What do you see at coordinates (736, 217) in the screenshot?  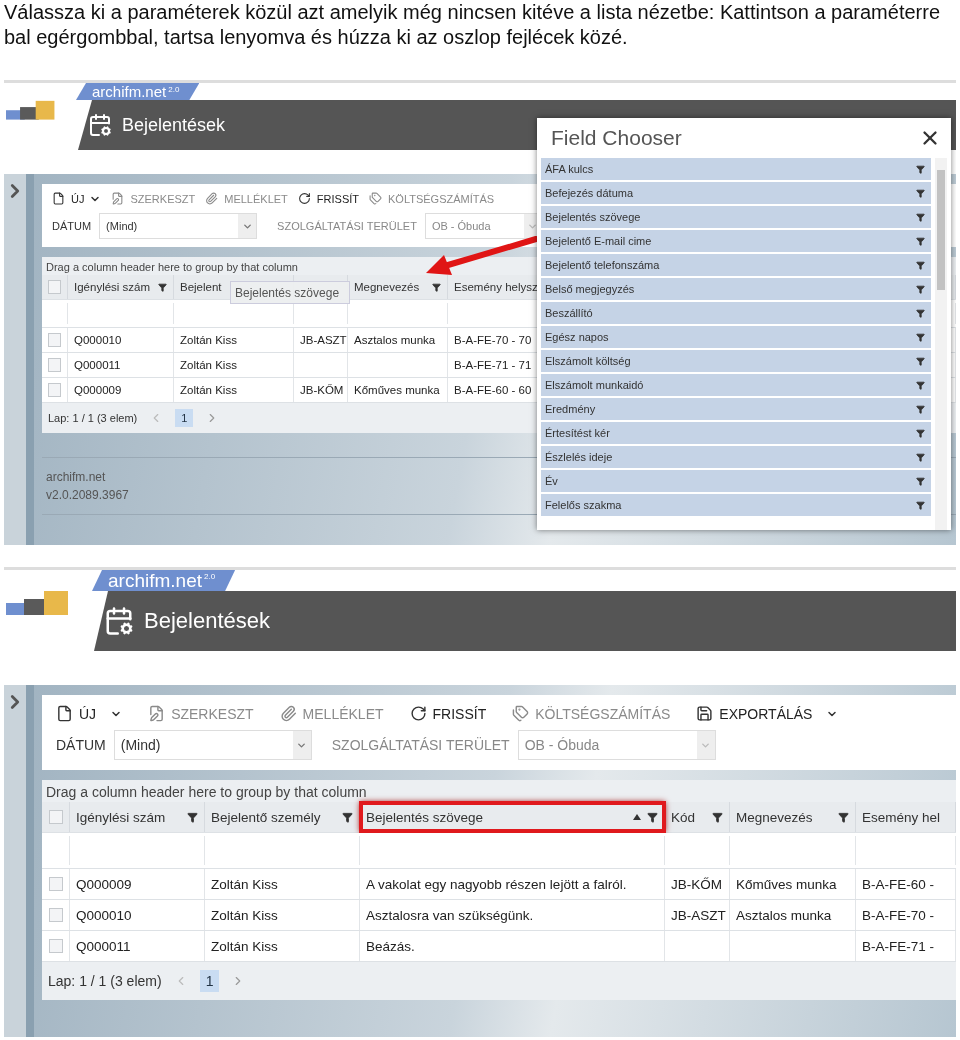 I see `field-item: Bejelentés szövege` at bounding box center [736, 217].